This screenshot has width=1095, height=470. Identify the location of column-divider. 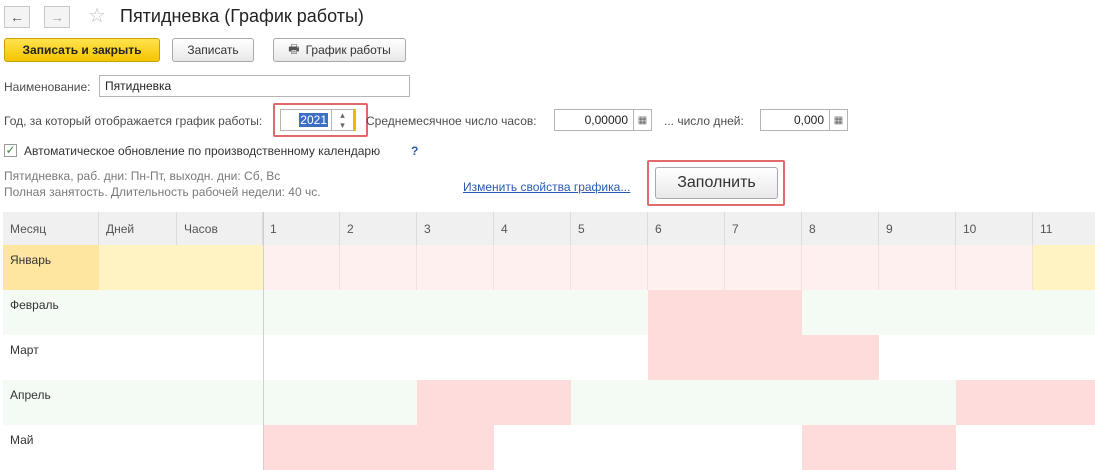
(263, 341).